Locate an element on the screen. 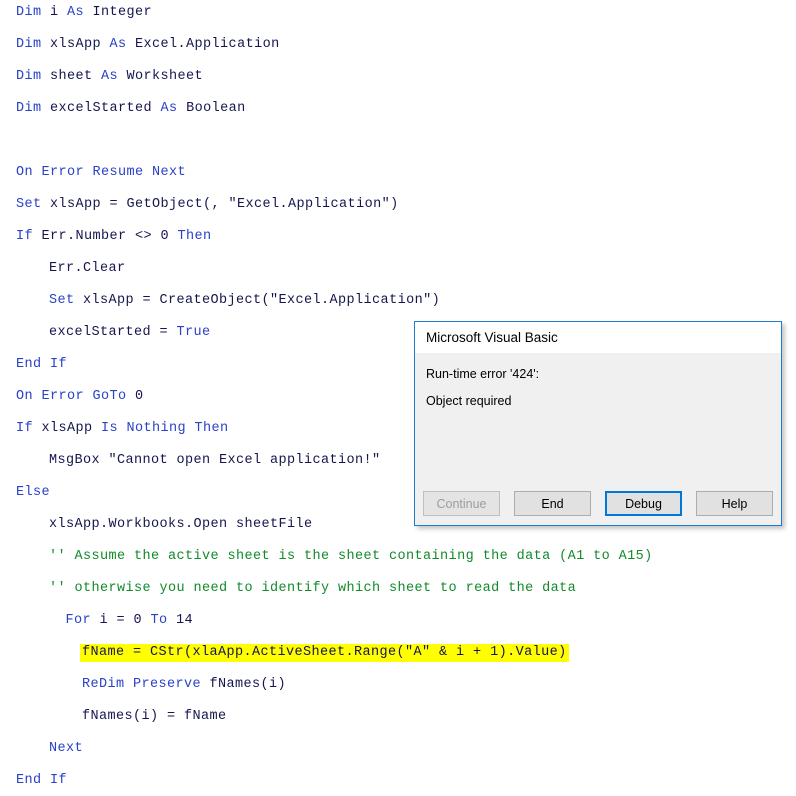  code-token: sheet is located at coordinates (76, 76).